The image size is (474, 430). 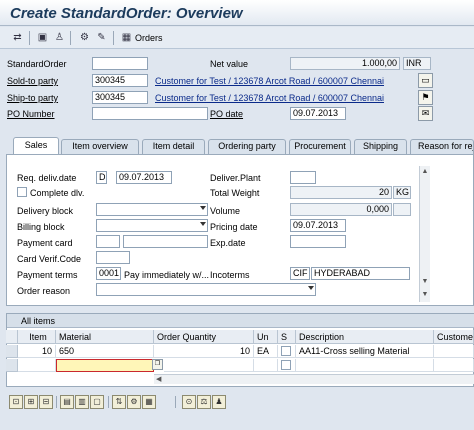 What do you see at coordinates (318, 241) in the screenshot?
I see `exp-date-field` at bounding box center [318, 241].